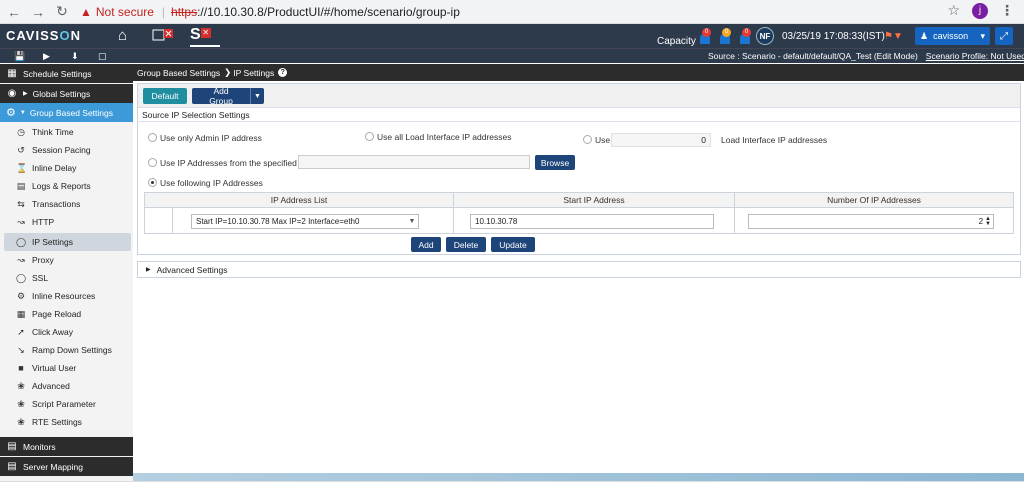 The width and height of the screenshot is (1024, 493). What do you see at coordinates (466, 244) in the screenshot?
I see `delete-button: Delete` at bounding box center [466, 244].